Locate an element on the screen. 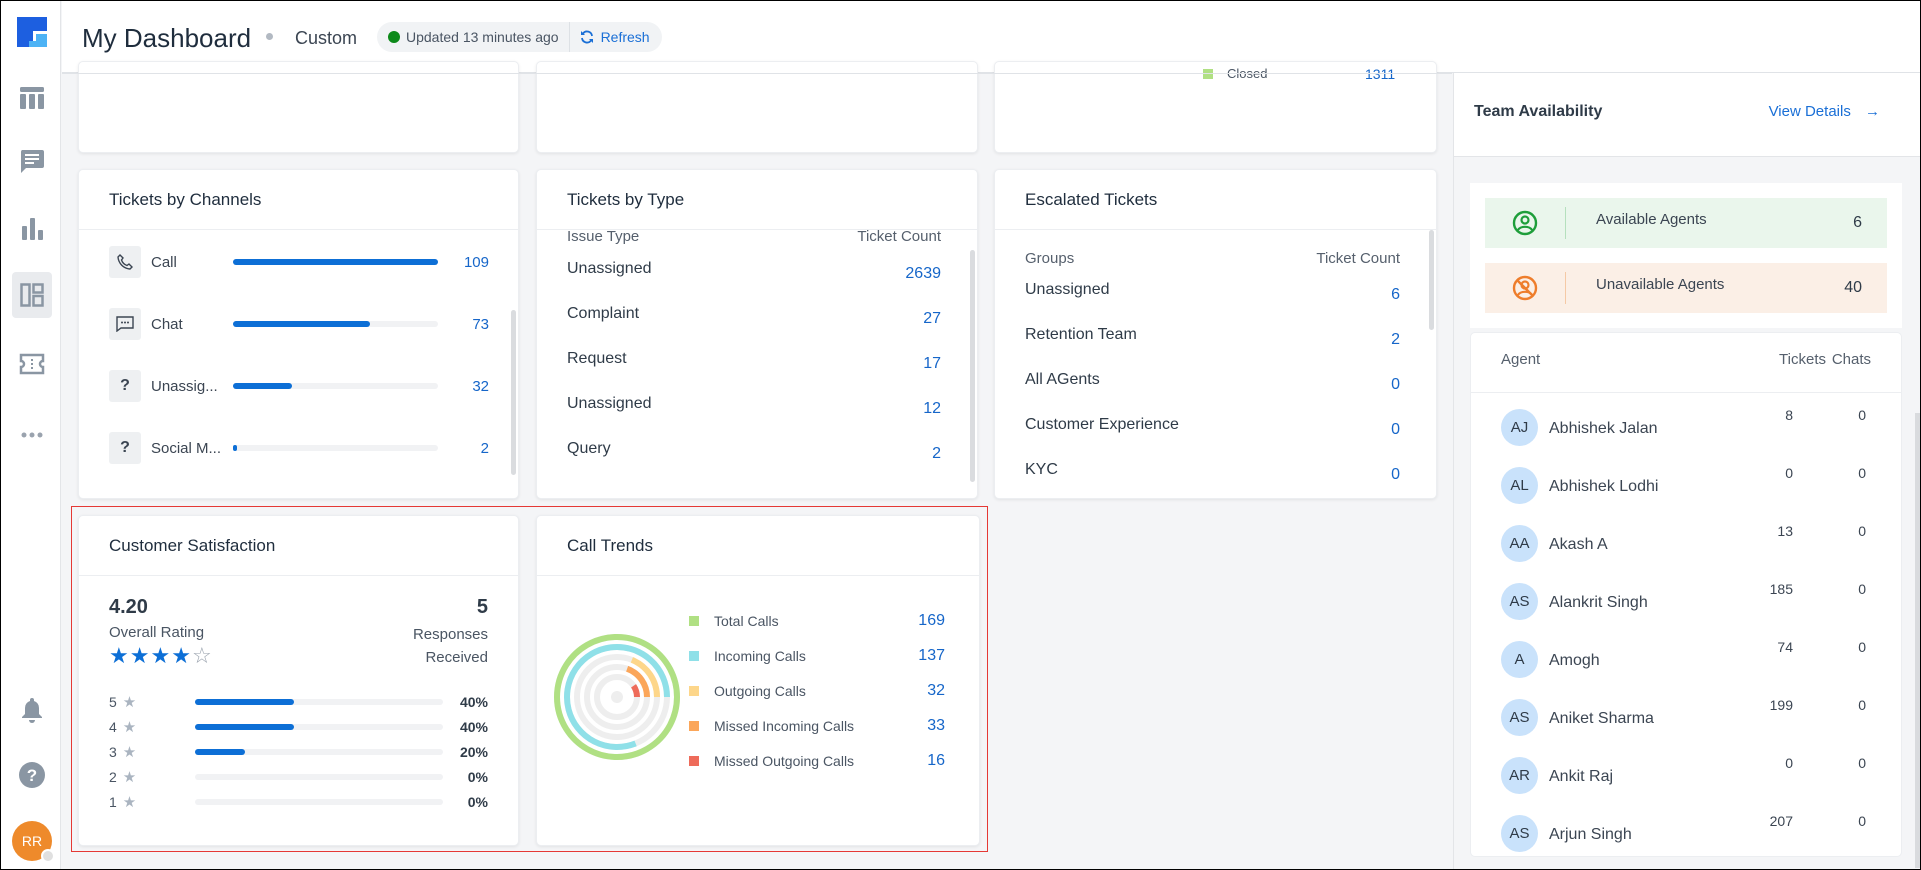 This screenshot has height=870, width=1921. legend-swatch is located at coordinates (694, 726).